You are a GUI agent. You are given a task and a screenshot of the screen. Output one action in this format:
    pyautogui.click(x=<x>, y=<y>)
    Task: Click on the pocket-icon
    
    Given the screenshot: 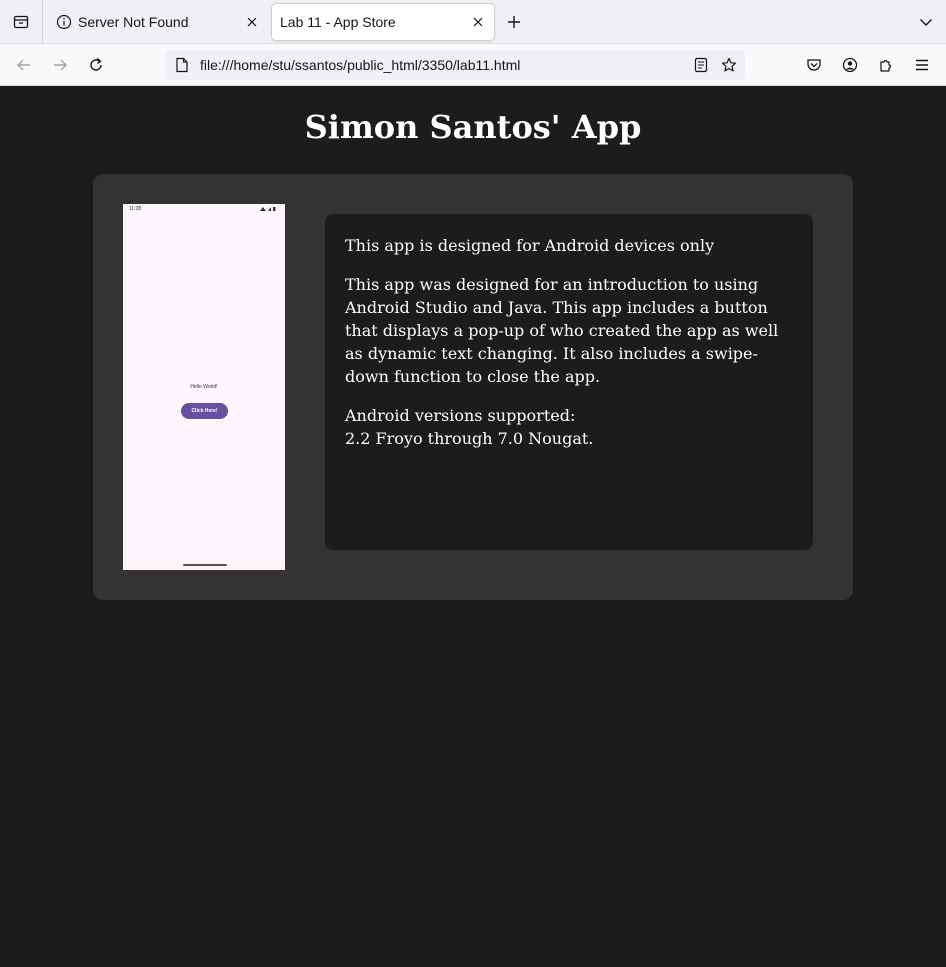 What is the action you would take?
    pyautogui.click(x=814, y=65)
    